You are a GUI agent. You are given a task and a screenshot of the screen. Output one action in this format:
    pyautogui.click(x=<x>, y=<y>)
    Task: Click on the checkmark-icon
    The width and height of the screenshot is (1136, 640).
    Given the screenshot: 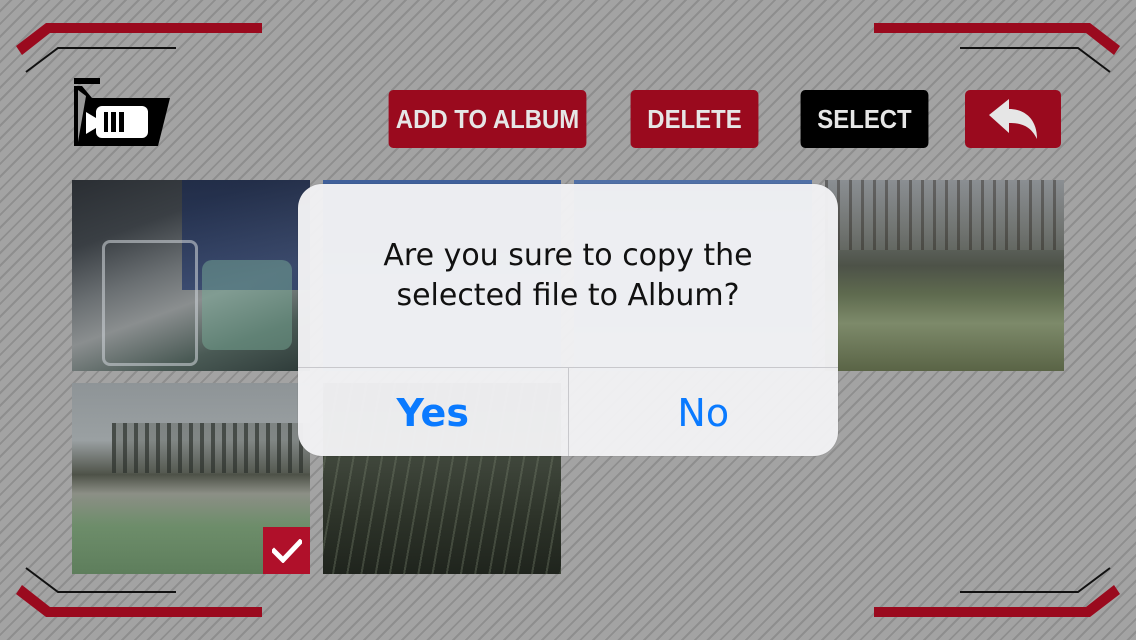 What is the action you would take?
    pyautogui.click(x=286, y=550)
    